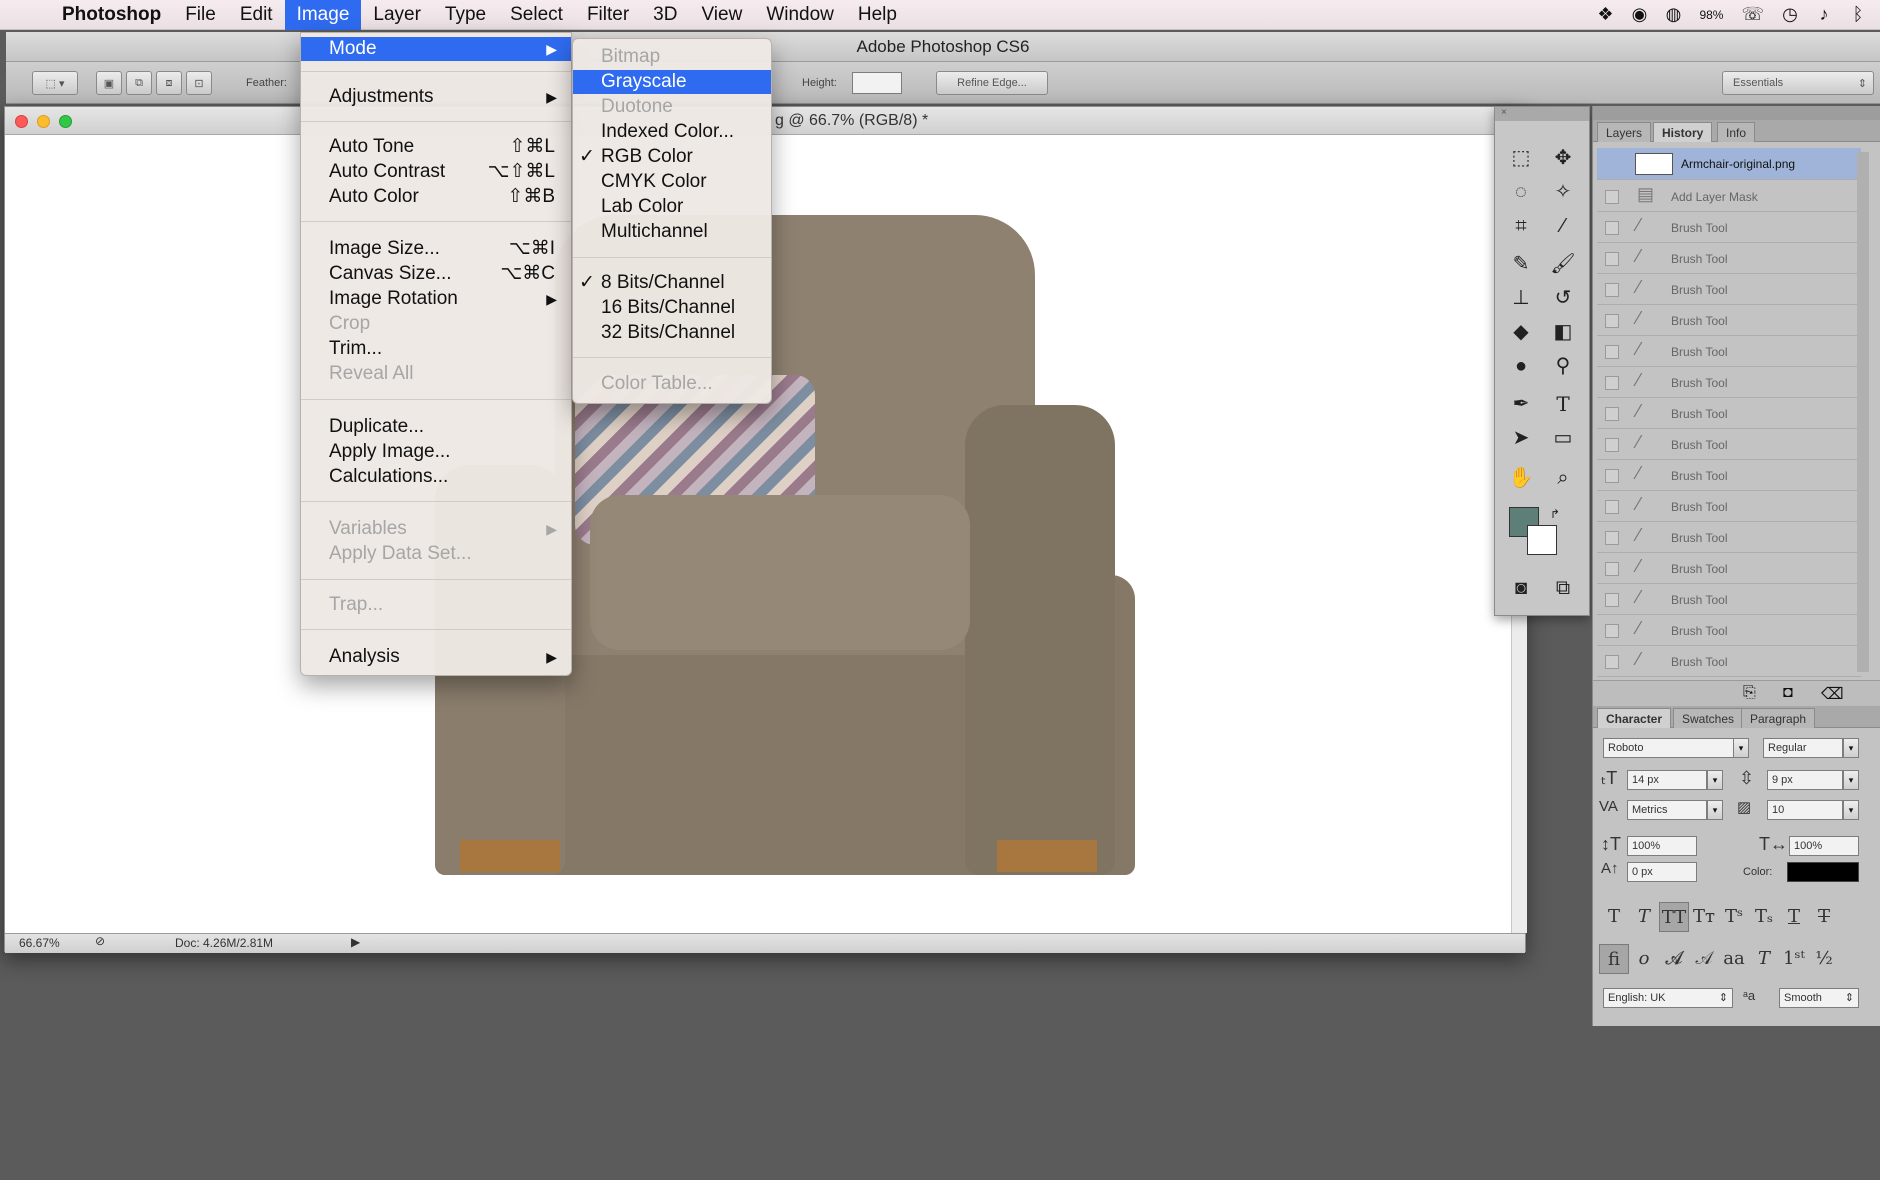  What do you see at coordinates (1704, 917) in the screenshot?
I see `small-caps-button: Tᴛ` at bounding box center [1704, 917].